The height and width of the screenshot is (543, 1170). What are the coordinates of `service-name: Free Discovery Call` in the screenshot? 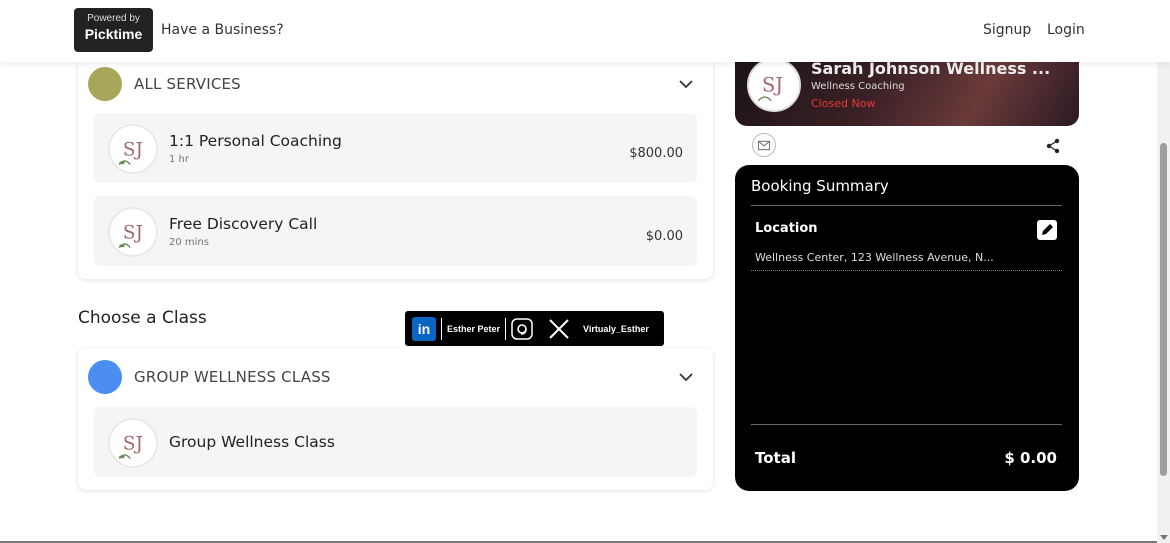 It's located at (243, 224).